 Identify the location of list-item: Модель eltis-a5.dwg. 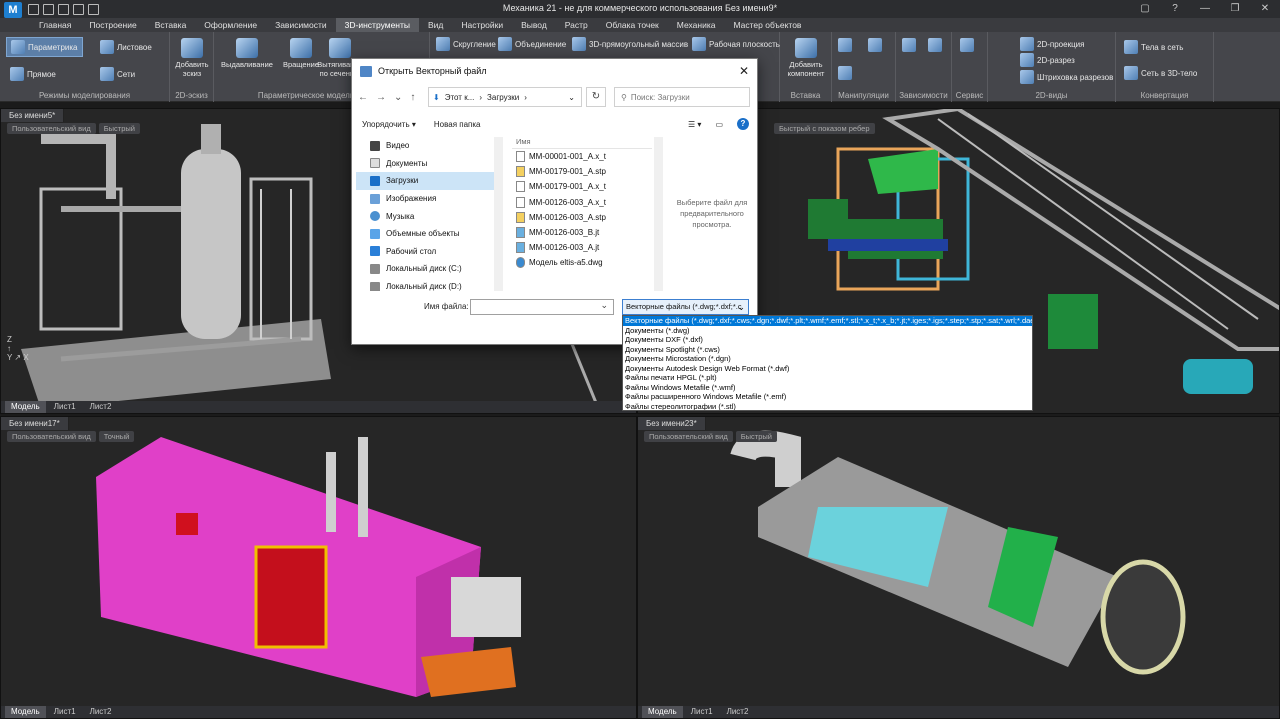
(582, 262).